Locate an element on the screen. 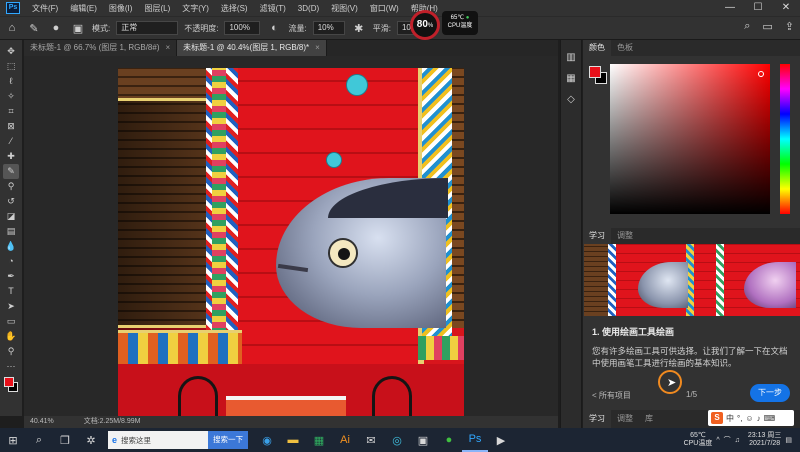 This screenshot has height=452, width=800. color-swatches is located at coordinates (11, 385).